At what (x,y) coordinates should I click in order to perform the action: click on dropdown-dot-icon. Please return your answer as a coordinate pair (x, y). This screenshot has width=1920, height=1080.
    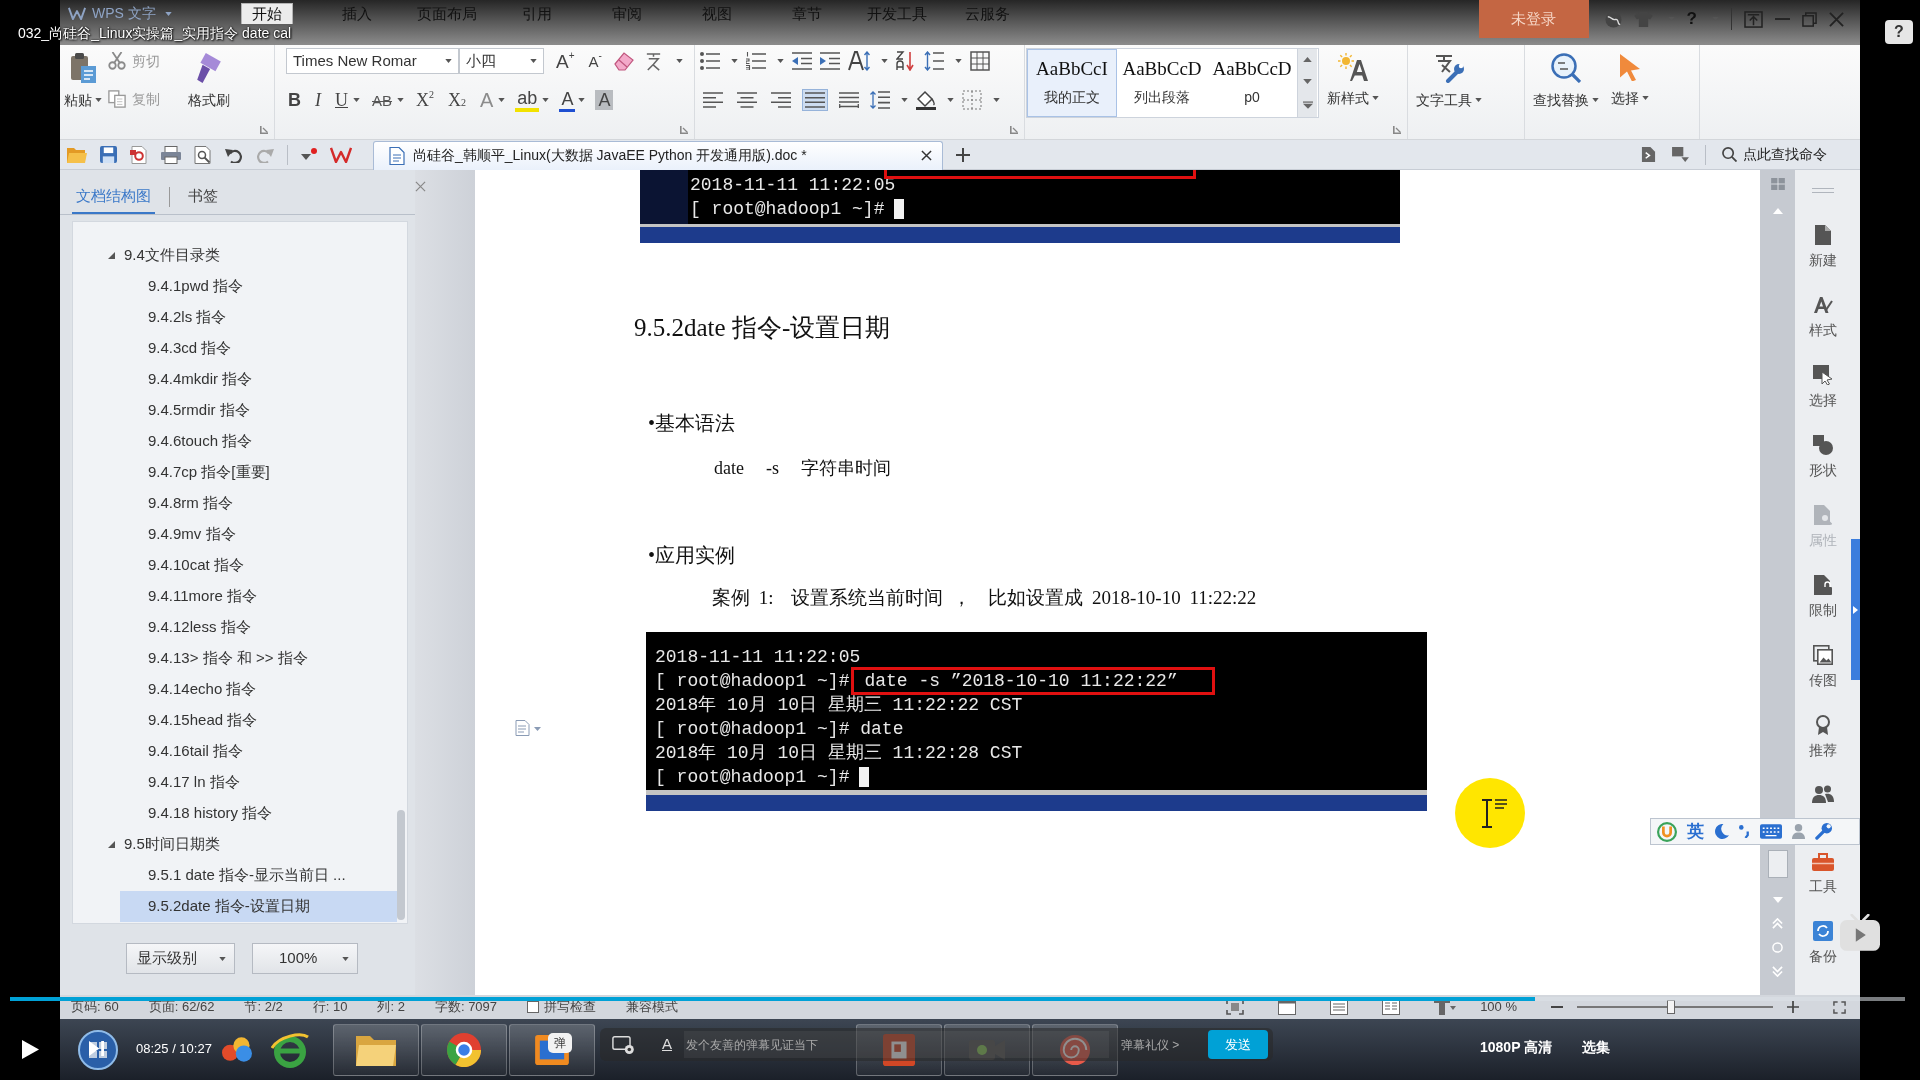
    Looking at the image, I should click on (309, 154).